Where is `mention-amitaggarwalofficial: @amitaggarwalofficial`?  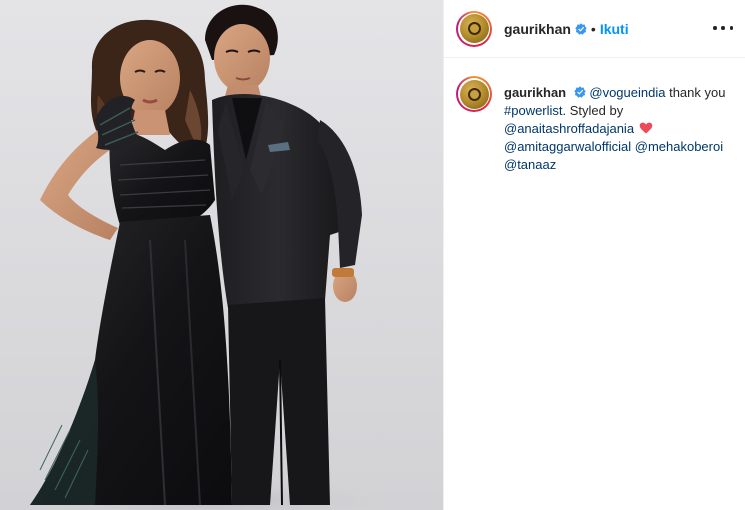 mention-amitaggarwalofficial: @amitaggarwalofficial is located at coordinates (567, 146).